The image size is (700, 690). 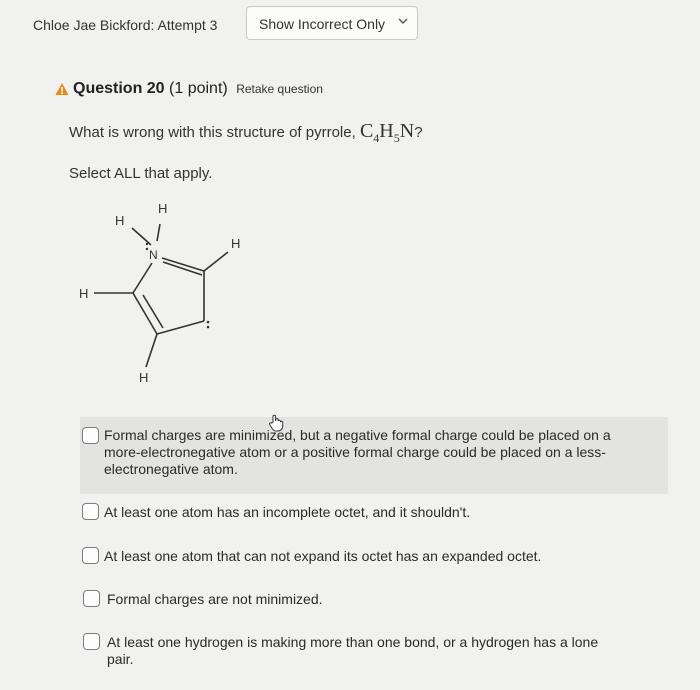 What do you see at coordinates (143, 377) in the screenshot?
I see `atom-h-bottom: H` at bounding box center [143, 377].